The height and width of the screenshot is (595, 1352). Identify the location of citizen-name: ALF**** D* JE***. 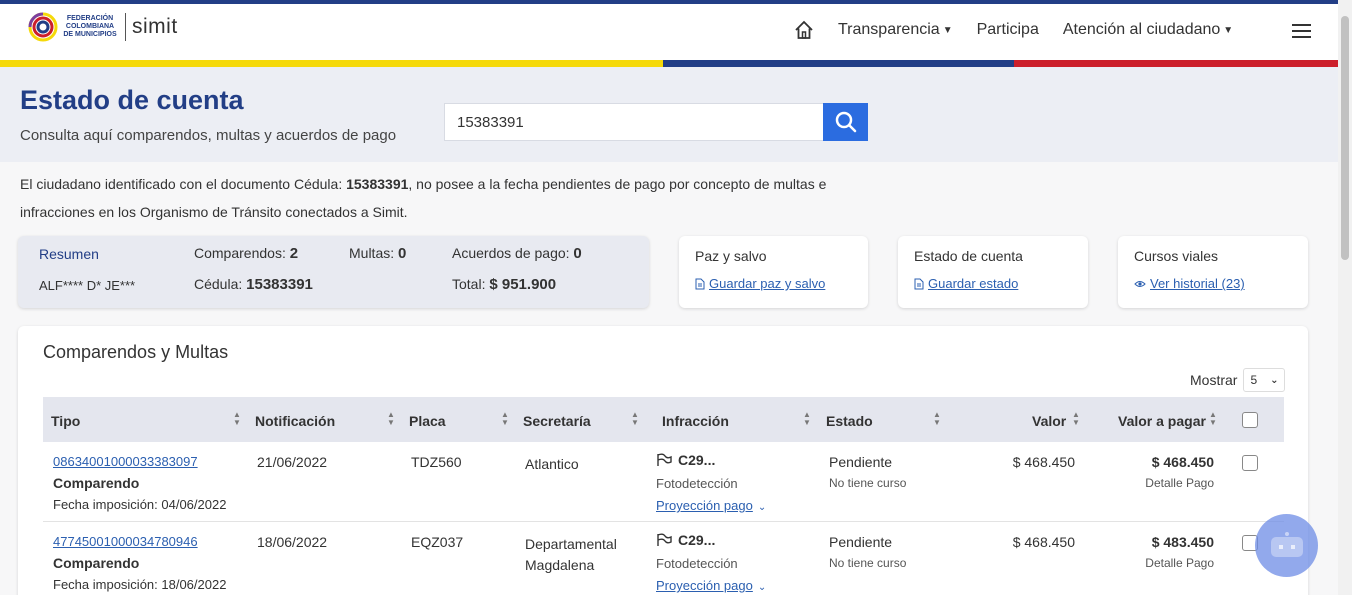
(87, 285).